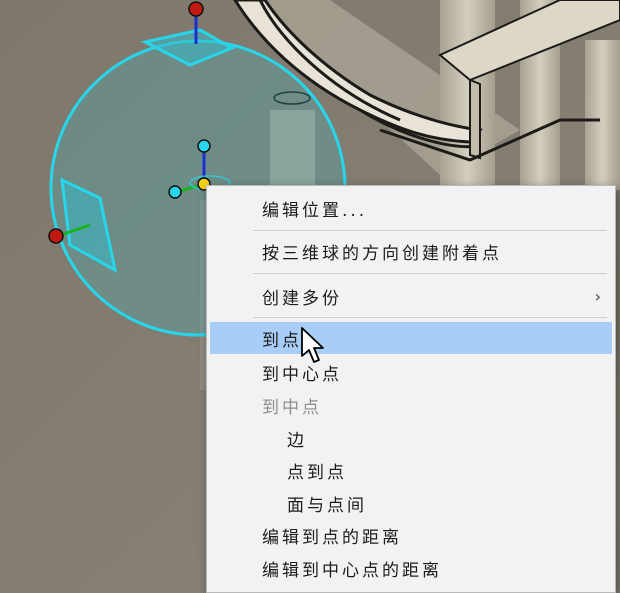 This screenshot has height=593, width=620. I want to click on left-axis-handle, so click(56, 236).